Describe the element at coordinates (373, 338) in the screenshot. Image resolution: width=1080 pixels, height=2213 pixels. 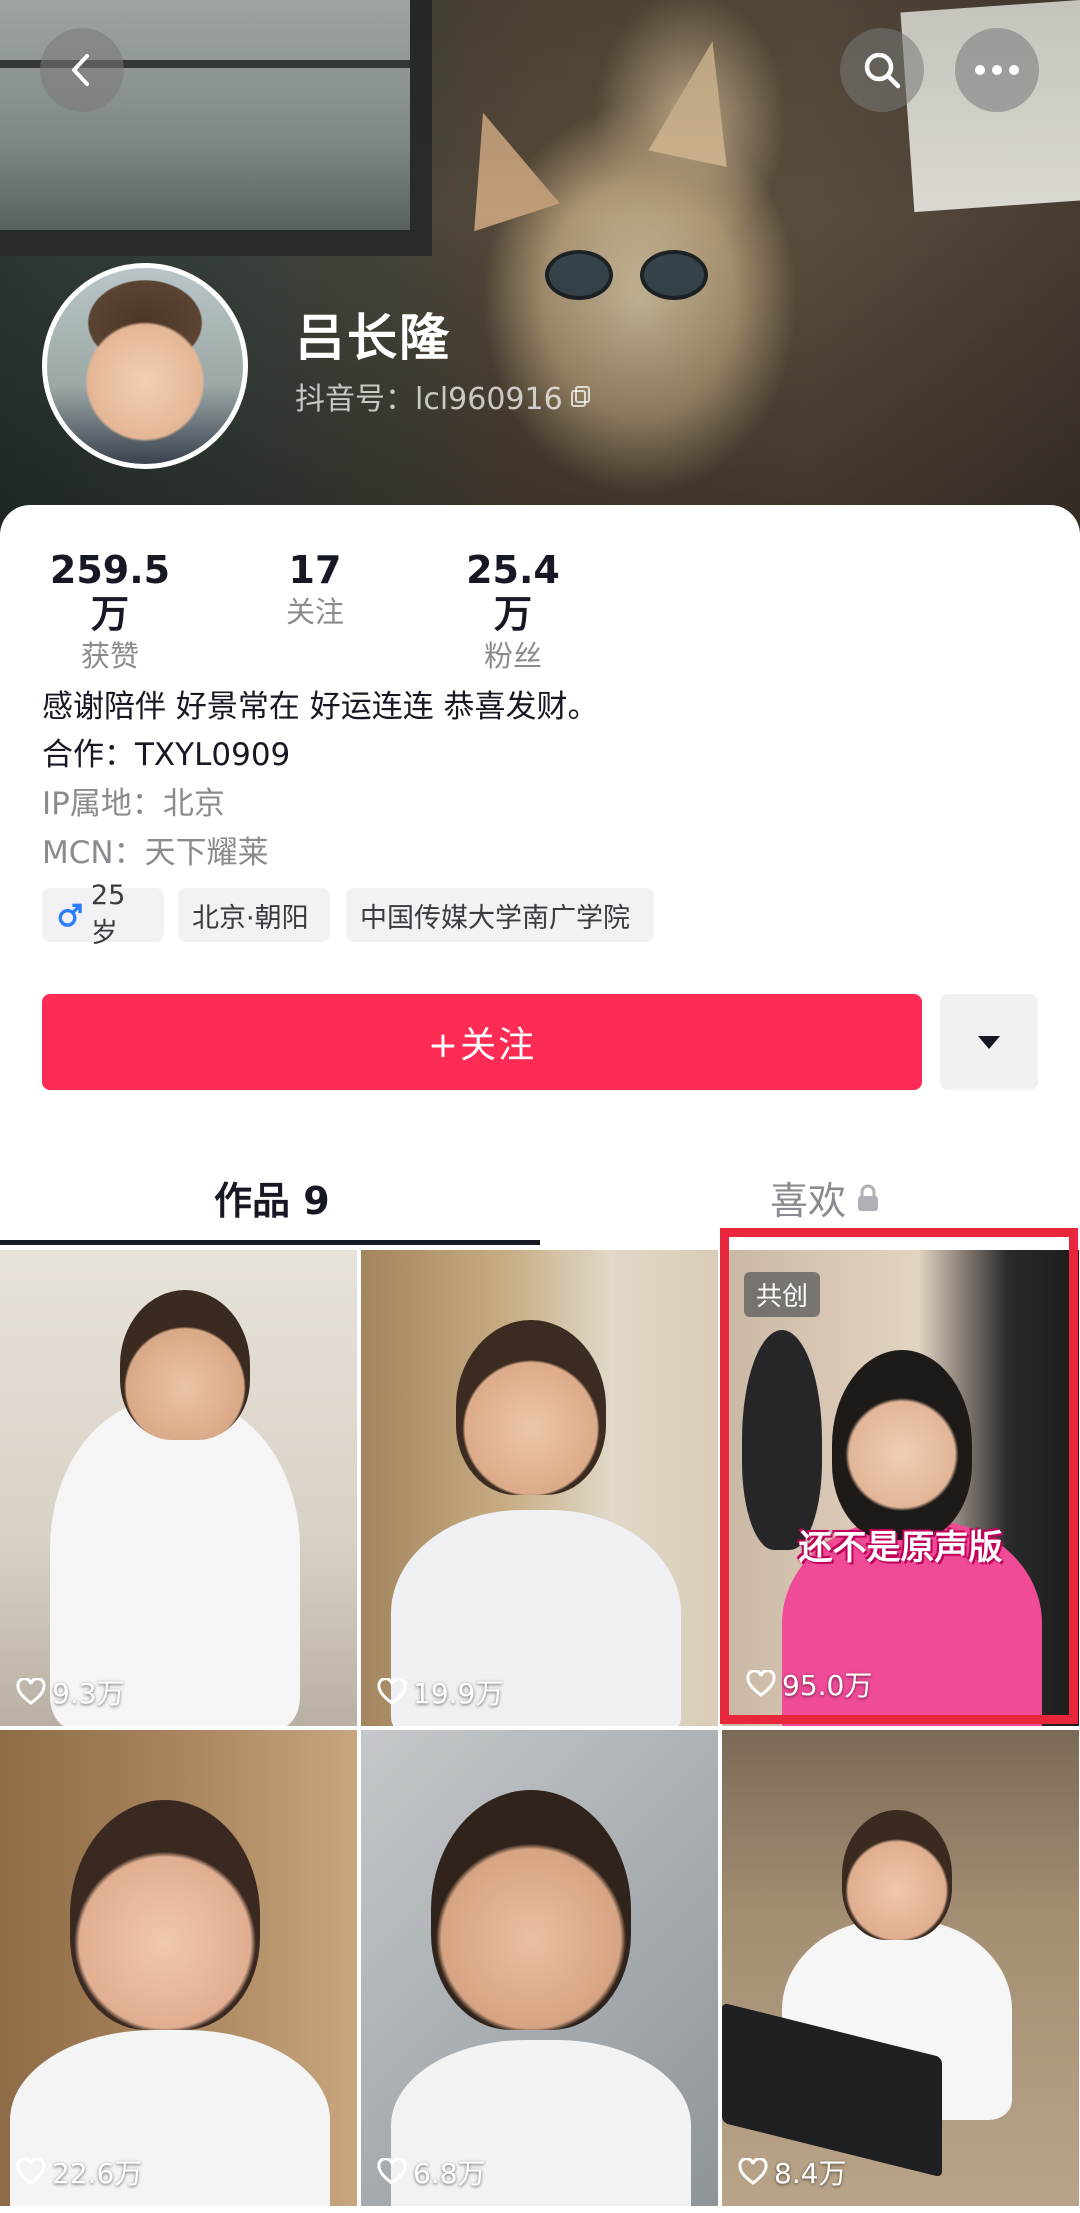
I see `profile-name: 吕长隆` at that location.